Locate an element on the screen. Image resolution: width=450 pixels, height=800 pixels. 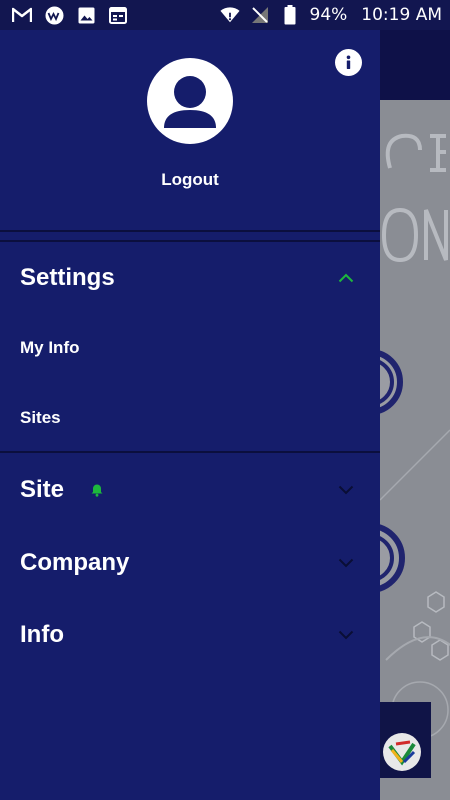
submenu-item-label: My Info is located at coordinates (50, 347).